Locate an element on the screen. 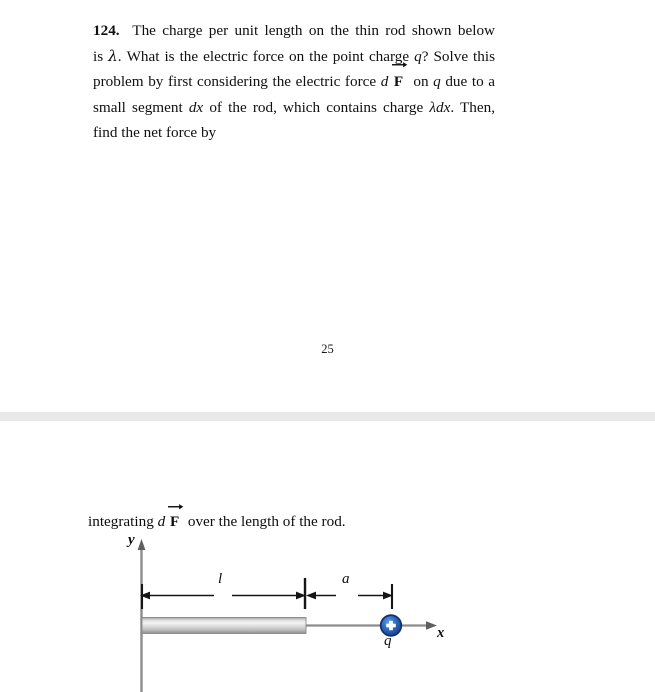  gap-distance-label: a is located at coordinates (346, 579).